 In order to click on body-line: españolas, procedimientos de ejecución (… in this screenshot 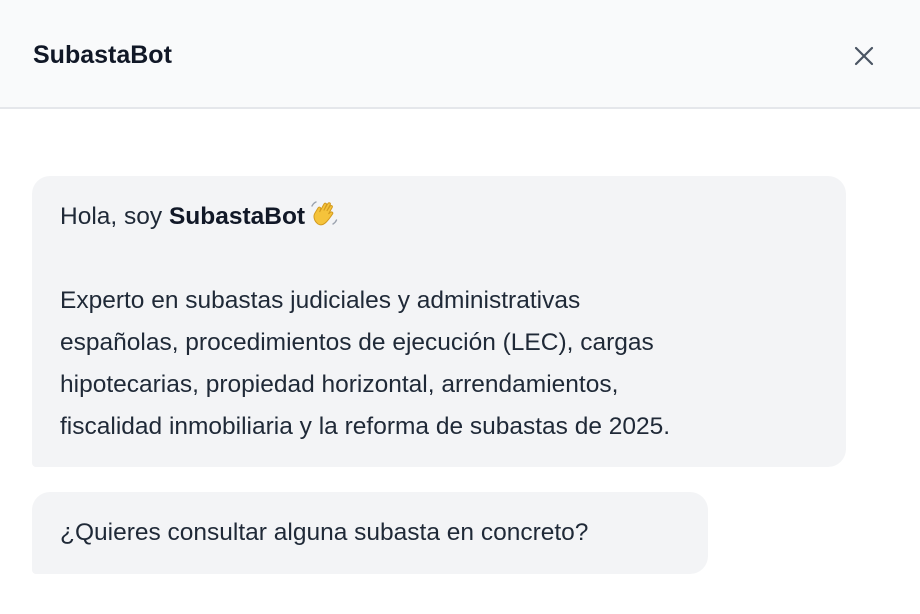, I will do `click(357, 342)`.